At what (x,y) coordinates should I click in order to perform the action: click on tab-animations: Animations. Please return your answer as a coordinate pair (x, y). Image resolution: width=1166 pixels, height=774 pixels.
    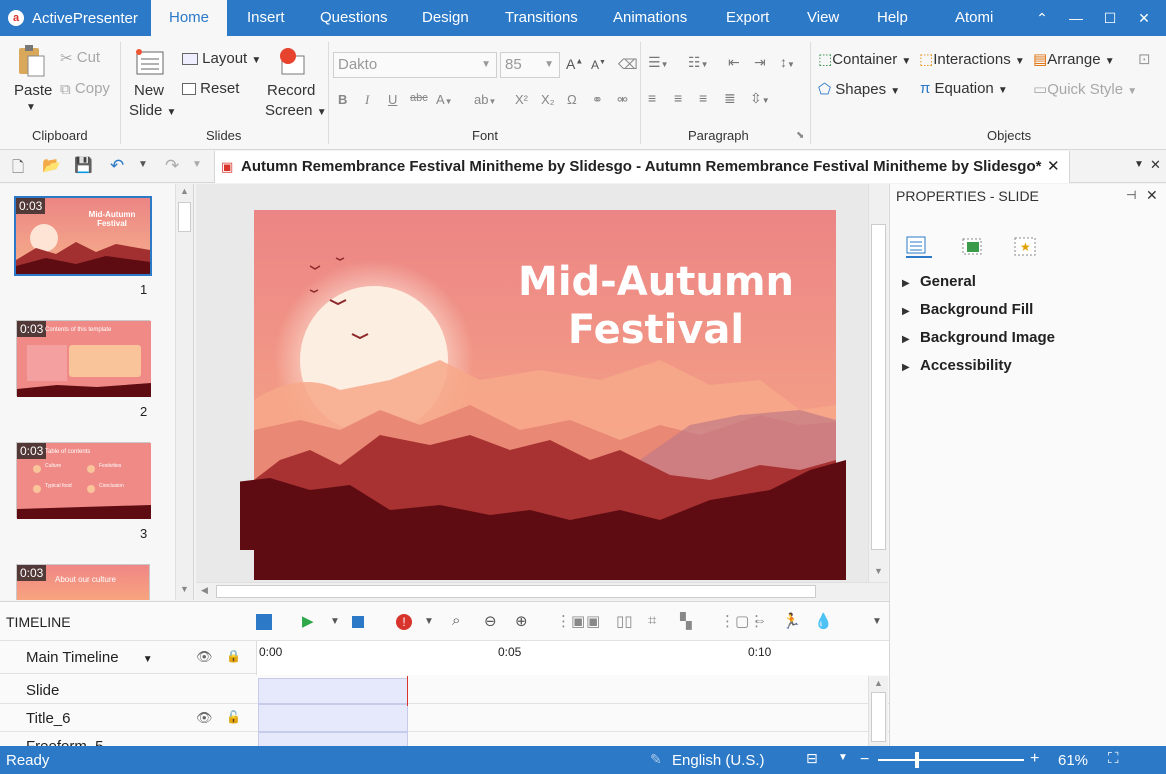
    Looking at the image, I should click on (650, 18).